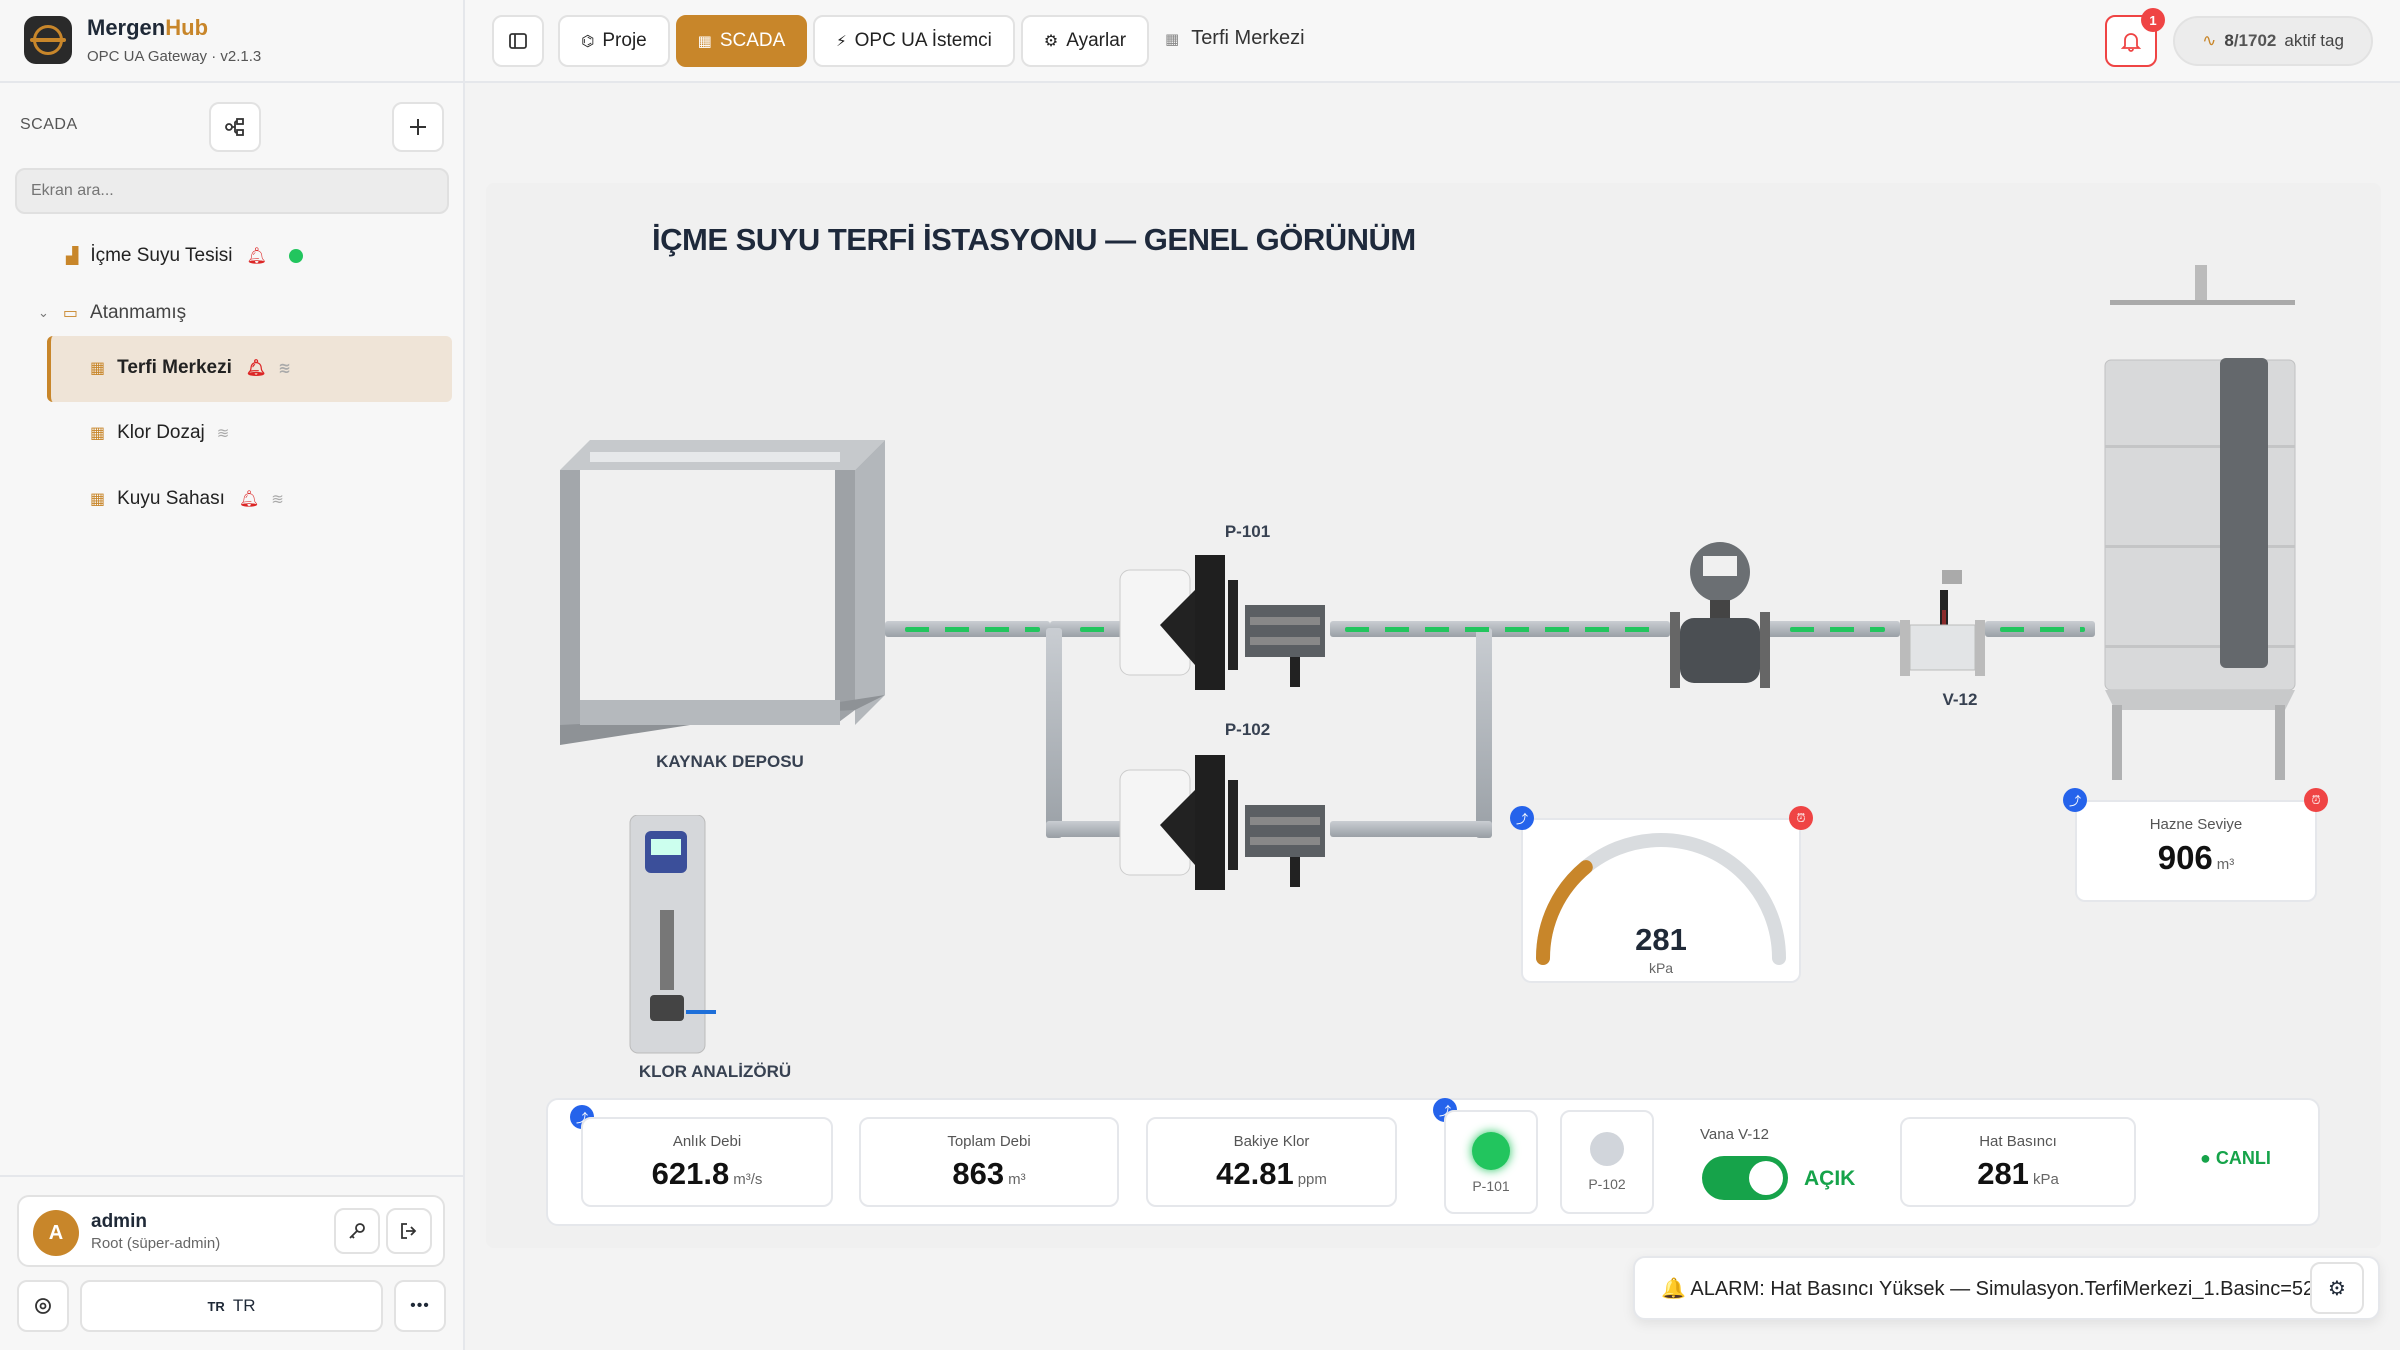 The width and height of the screenshot is (2400, 1350). Describe the element at coordinates (989, 1162) in the screenshot. I see `kpi-total-flow: Toplam Debi 863 m³` at that location.